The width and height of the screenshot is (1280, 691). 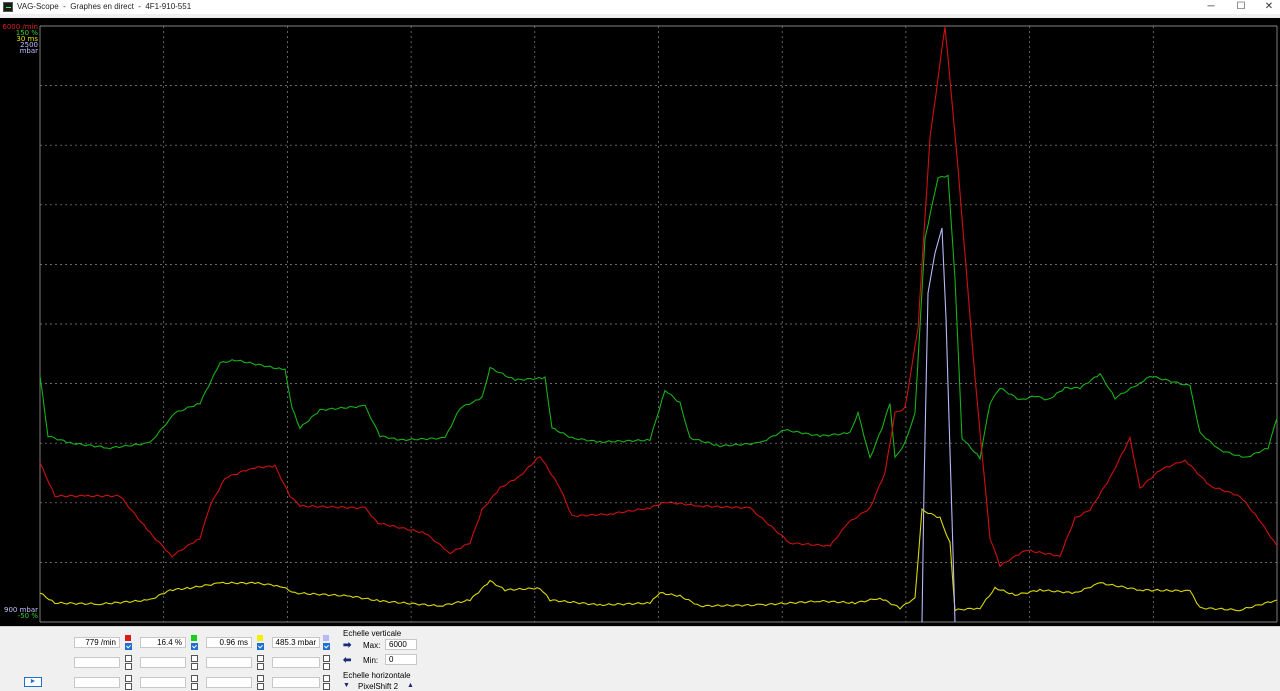 What do you see at coordinates (401, 659) in the screenshot?
I see `min-input: 0` at bounding box center [401, 659].